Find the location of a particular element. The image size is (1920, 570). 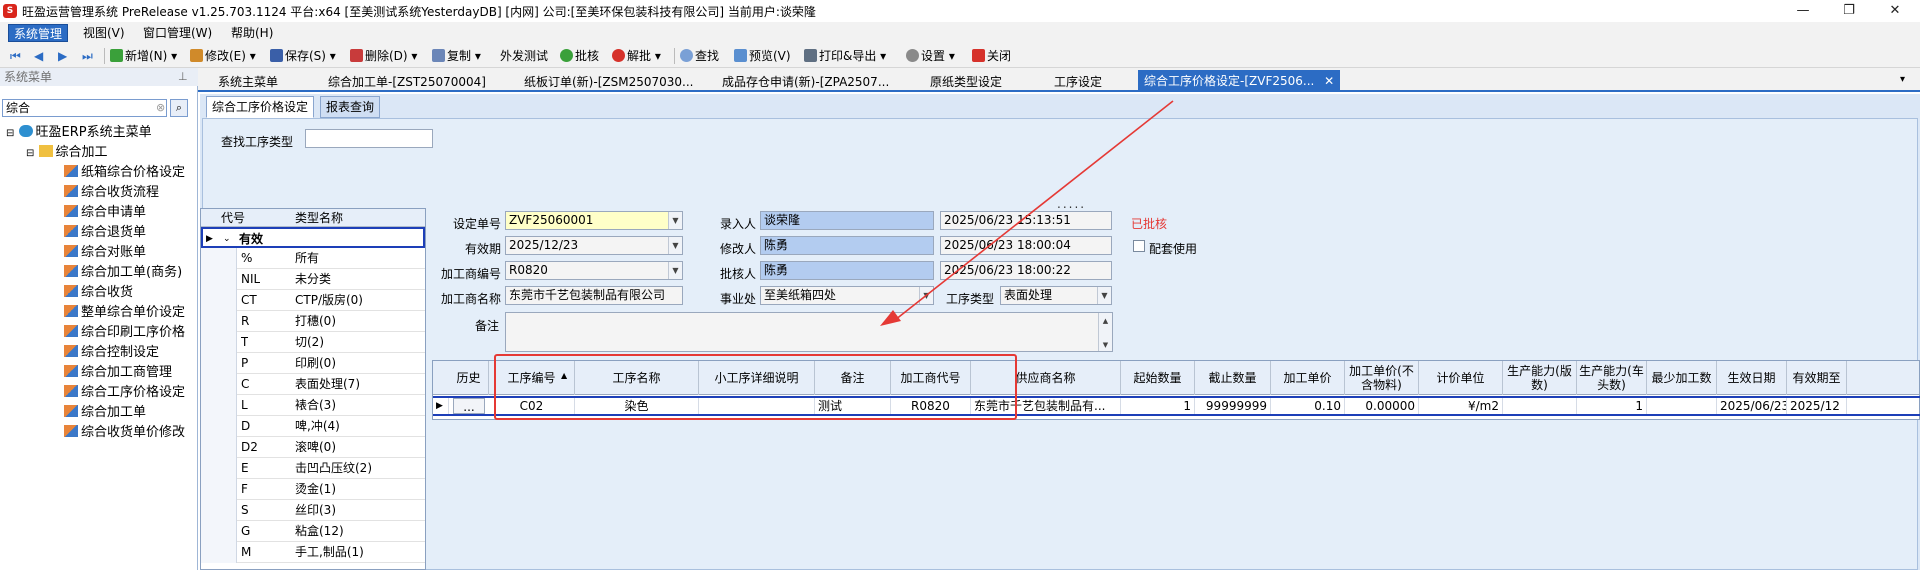

annotation-arrow is located at coordinates (1027, 213).